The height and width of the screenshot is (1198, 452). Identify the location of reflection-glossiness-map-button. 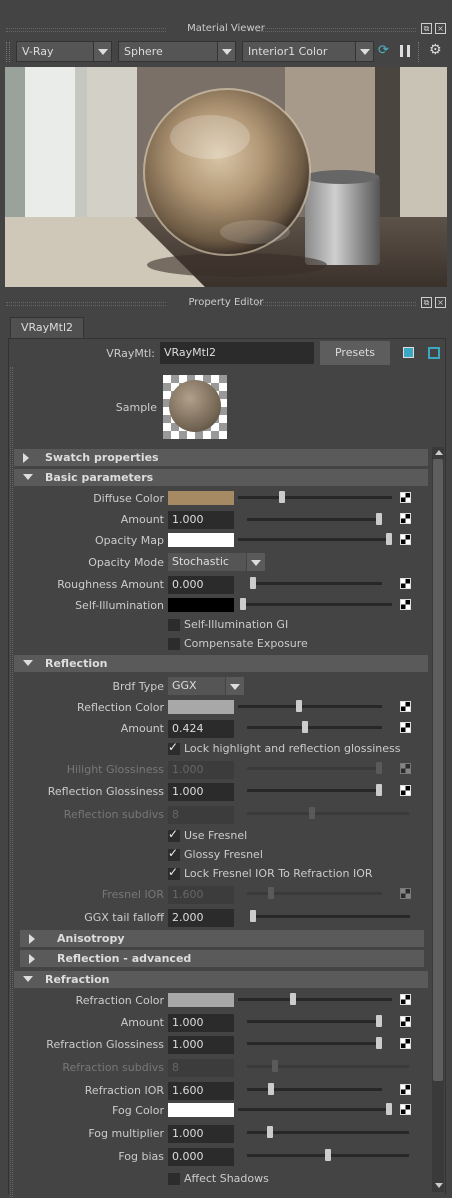
(405, 790).